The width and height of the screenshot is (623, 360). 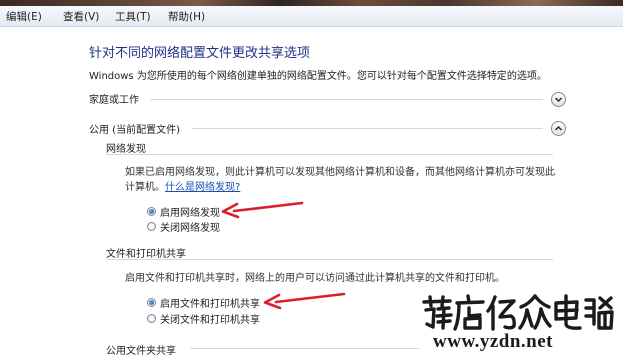 What do you see at coordinates (134, 128) in the screenshot?
I see `profile-public-label: 公用 (当前配置文件)` at bounding box center [134, 128].